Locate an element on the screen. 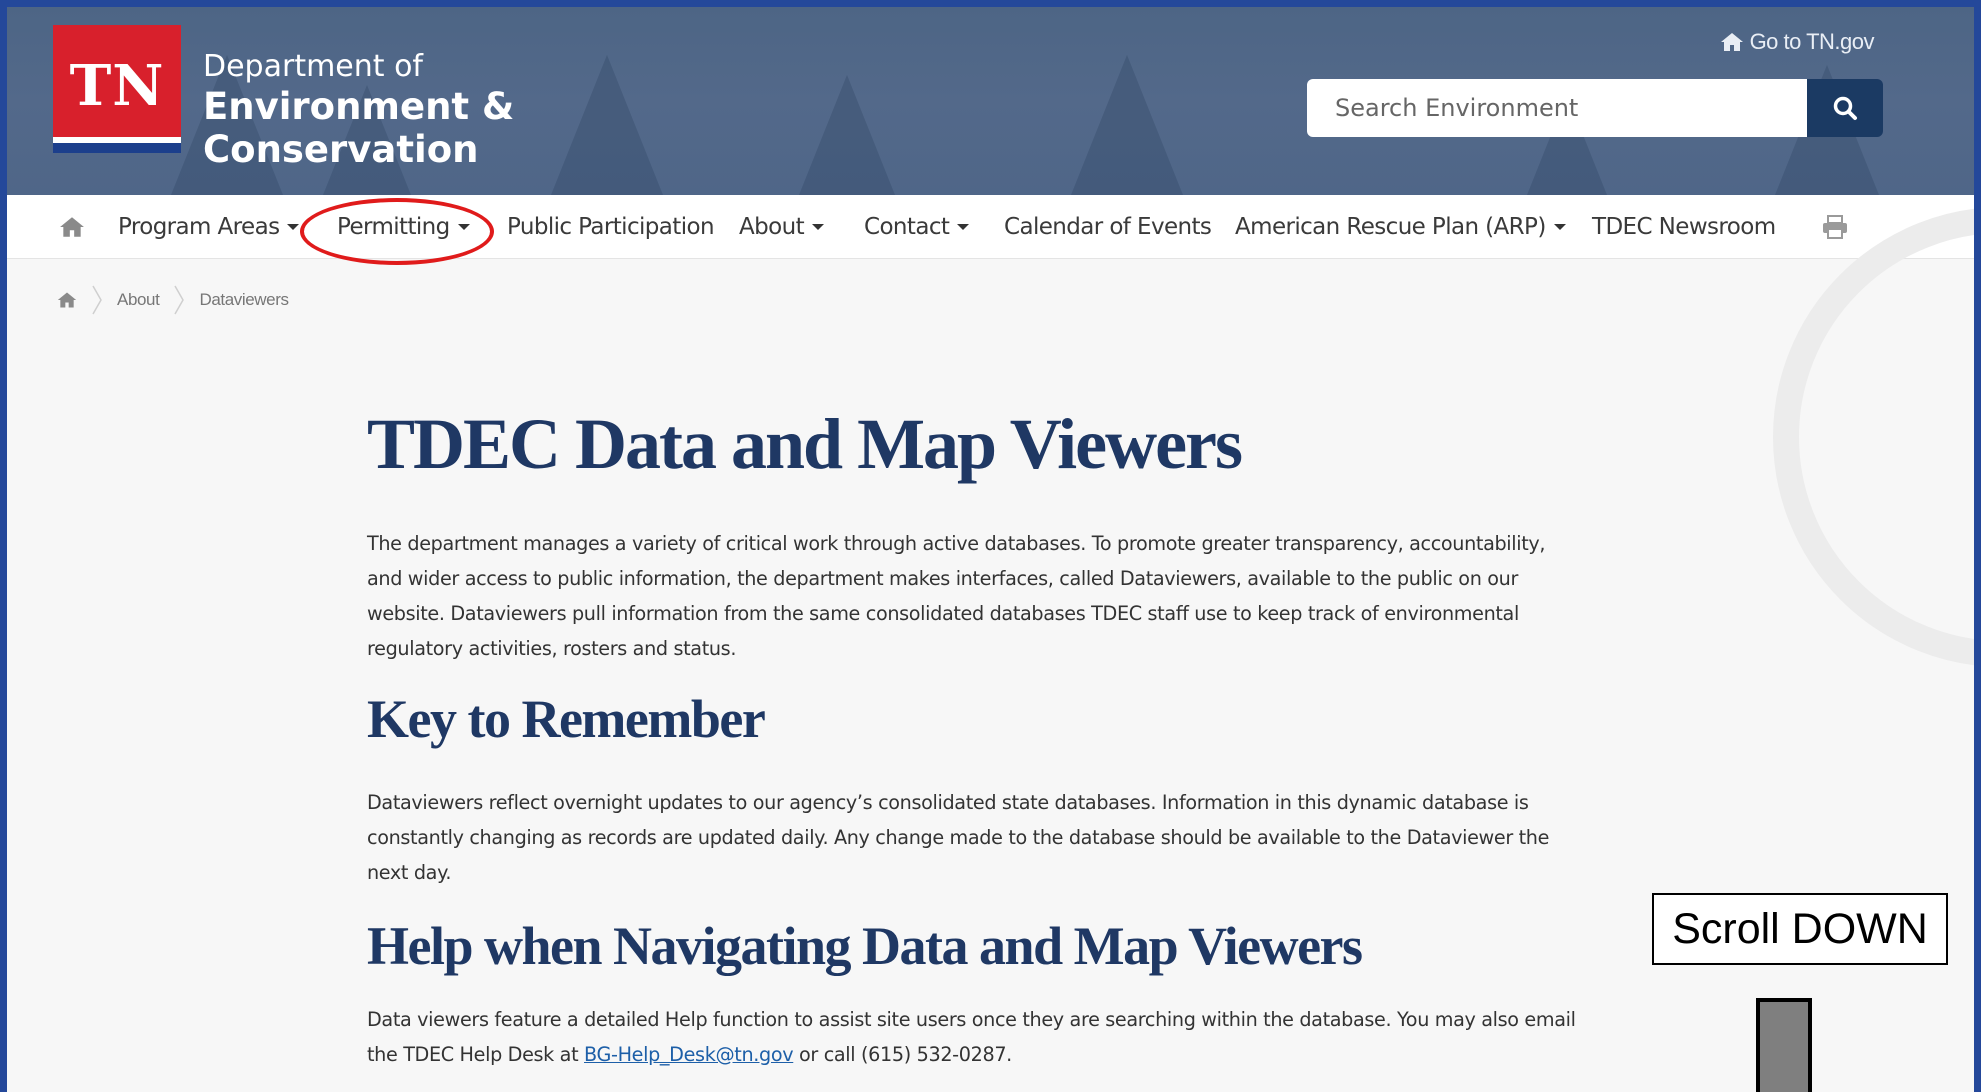  nav-label: Public Participation is located at coordinates (611, 227).